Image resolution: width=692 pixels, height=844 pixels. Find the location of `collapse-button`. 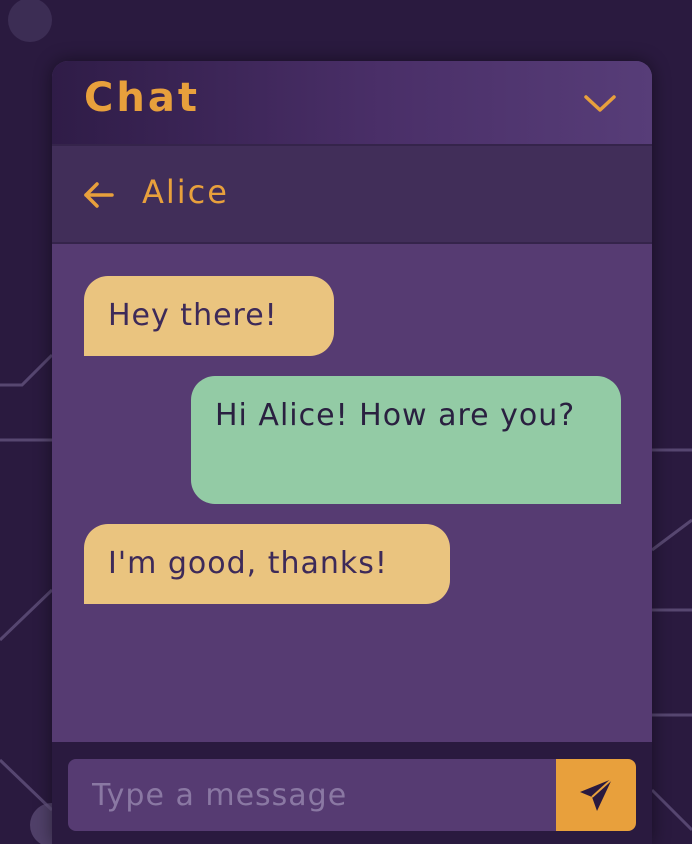

collapse-button is located at coordinates (600, 104).